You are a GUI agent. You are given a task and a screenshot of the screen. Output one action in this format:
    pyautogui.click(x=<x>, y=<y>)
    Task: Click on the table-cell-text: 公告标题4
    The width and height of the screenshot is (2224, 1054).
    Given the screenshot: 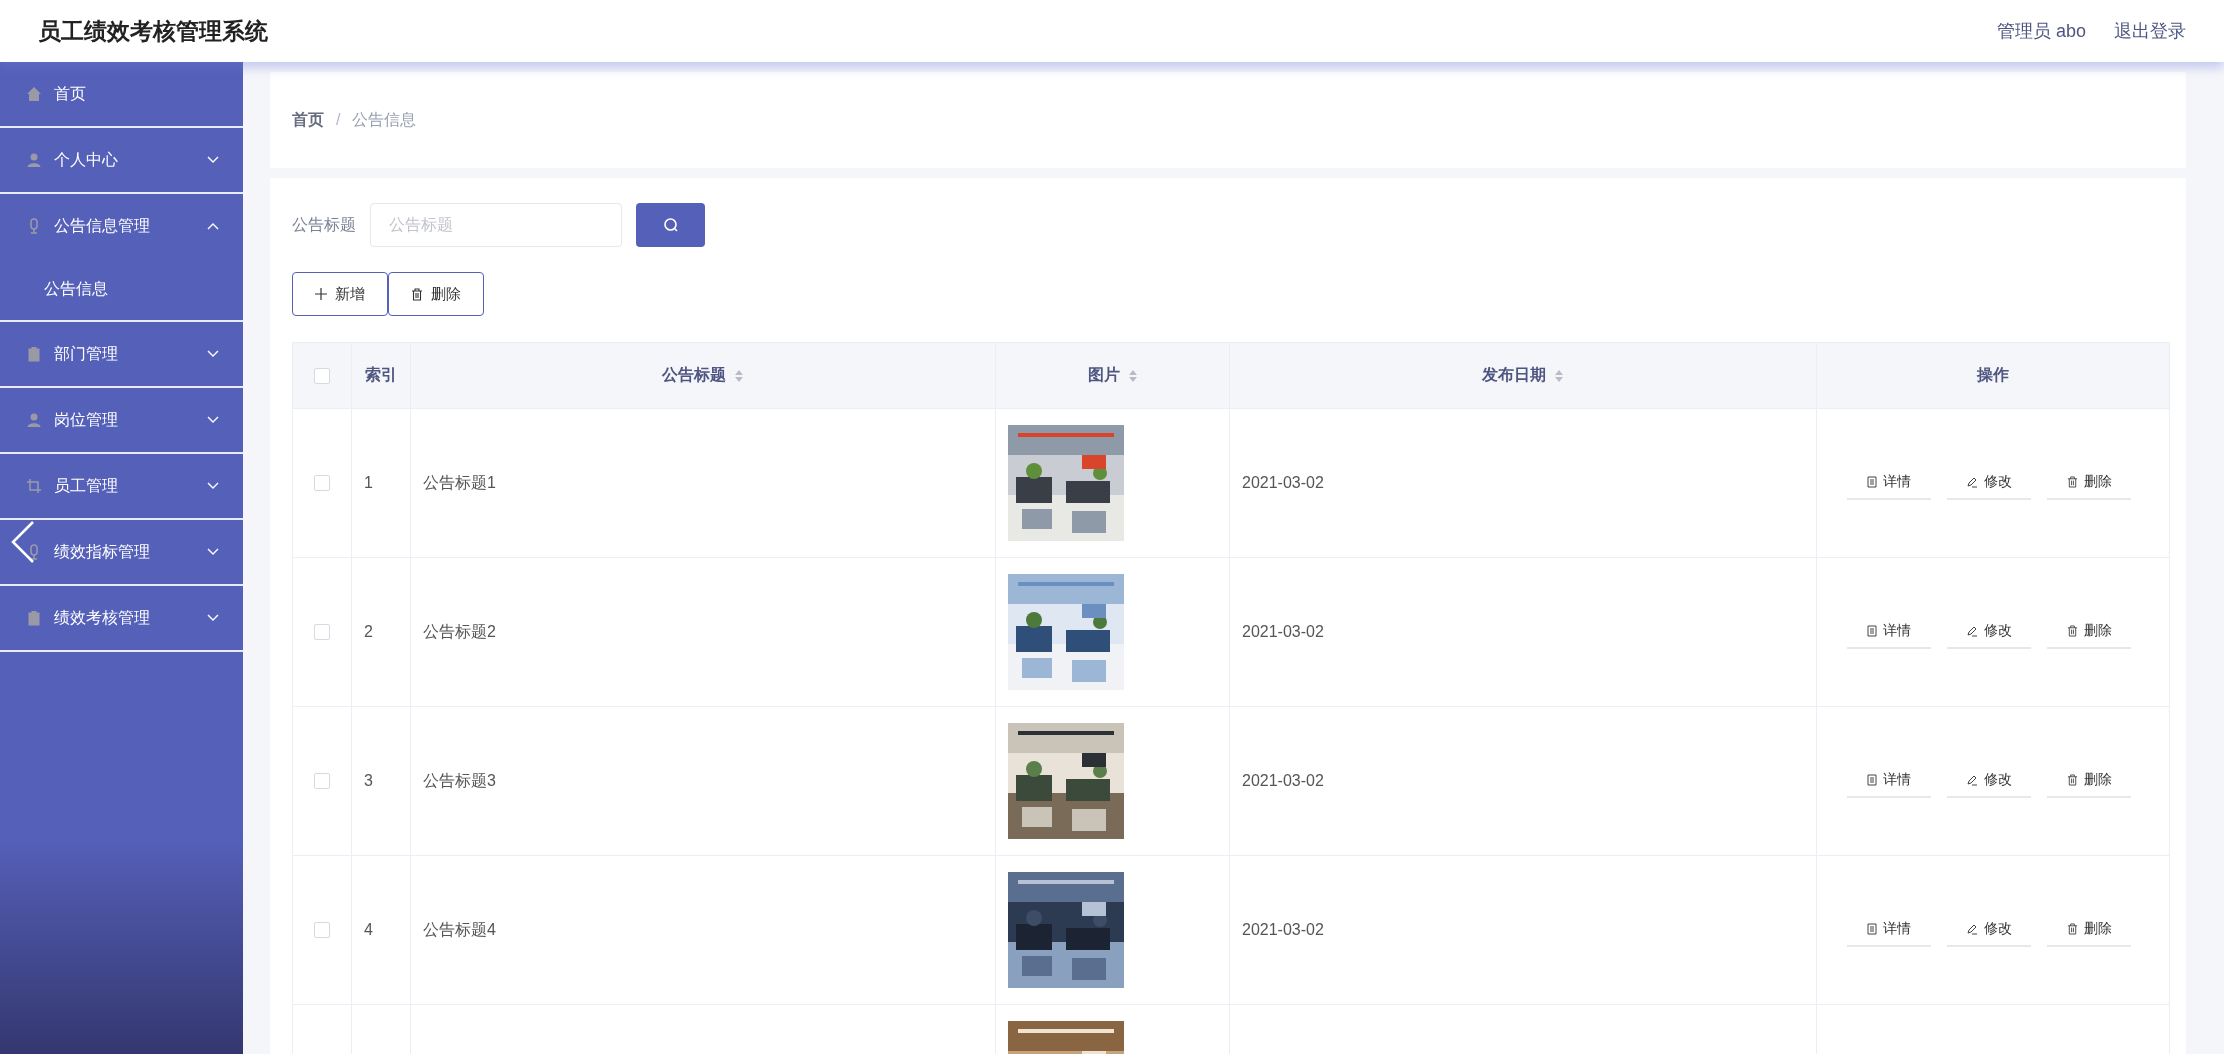 What is the action you would take?
    pyautogui.click(x=459, y=929)
    